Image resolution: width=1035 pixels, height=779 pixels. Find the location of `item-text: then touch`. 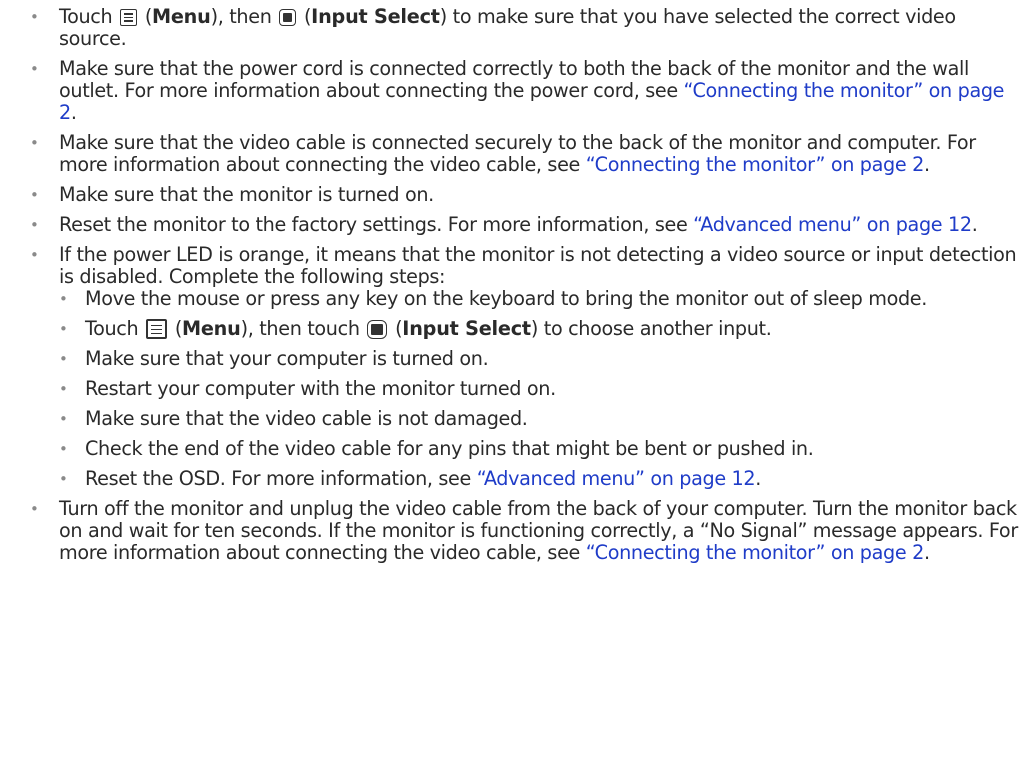

item-text: then touch is located at coordinates (309, 328).